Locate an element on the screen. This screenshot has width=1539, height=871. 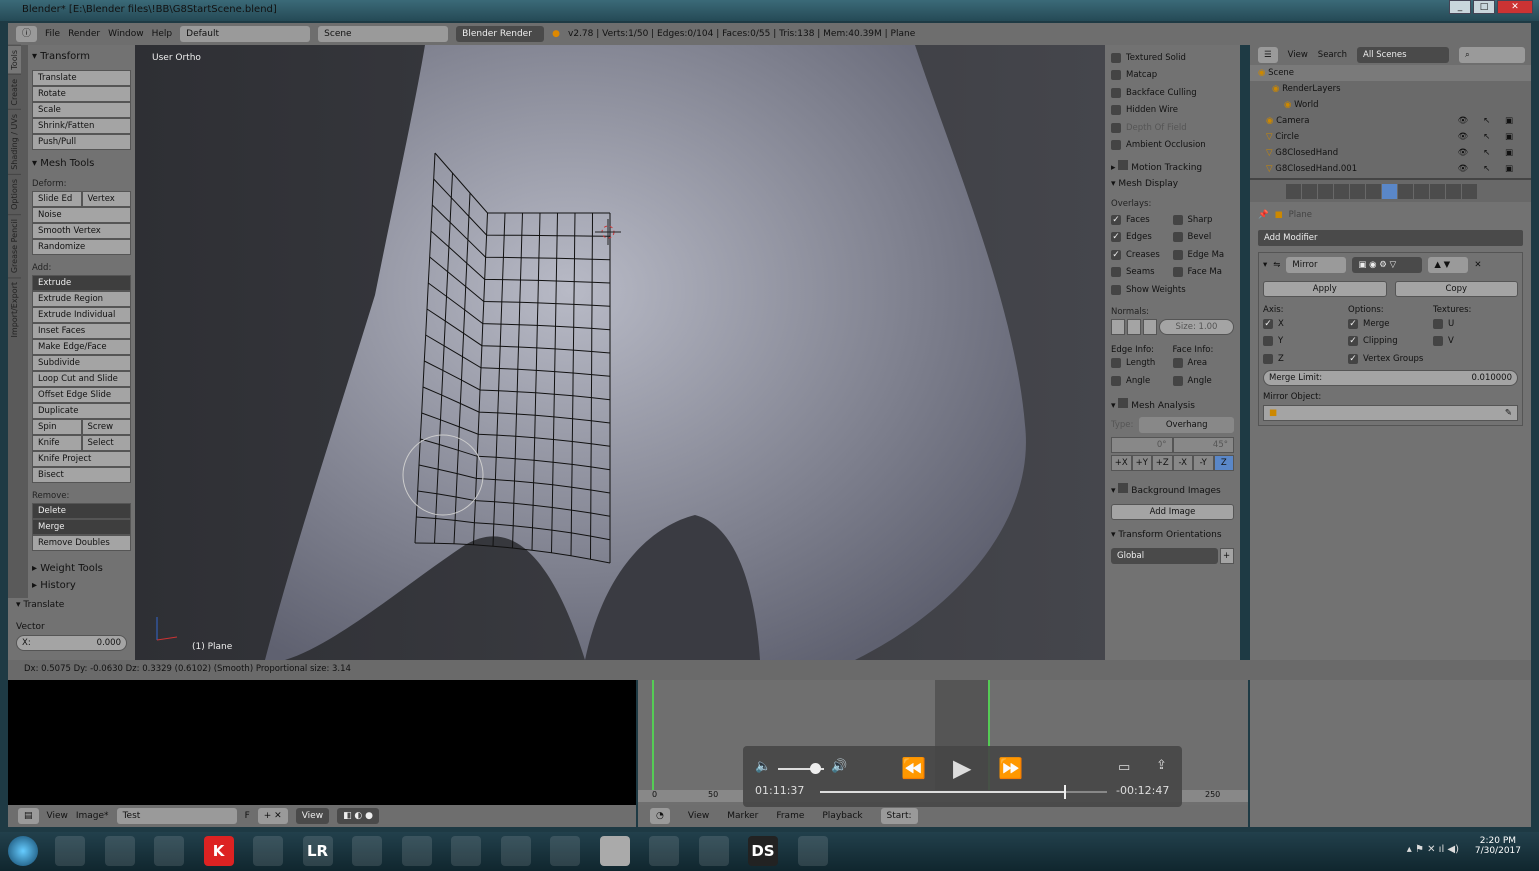
taskbar-app-tool is located at coordinates (169, 851).